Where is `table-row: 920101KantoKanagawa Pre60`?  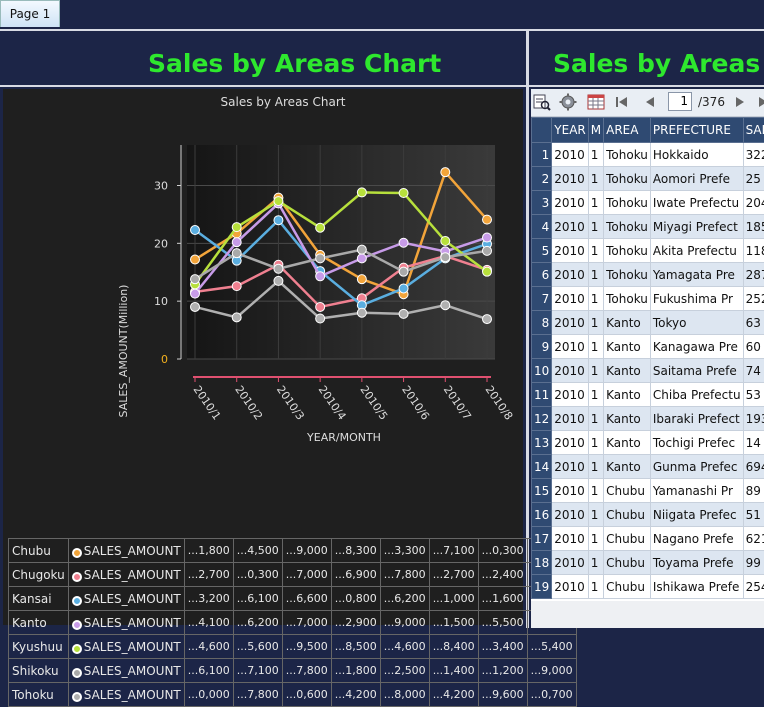
table-row: 920101KantoKanagawa Pre60 is located at coordinates (648, 347).